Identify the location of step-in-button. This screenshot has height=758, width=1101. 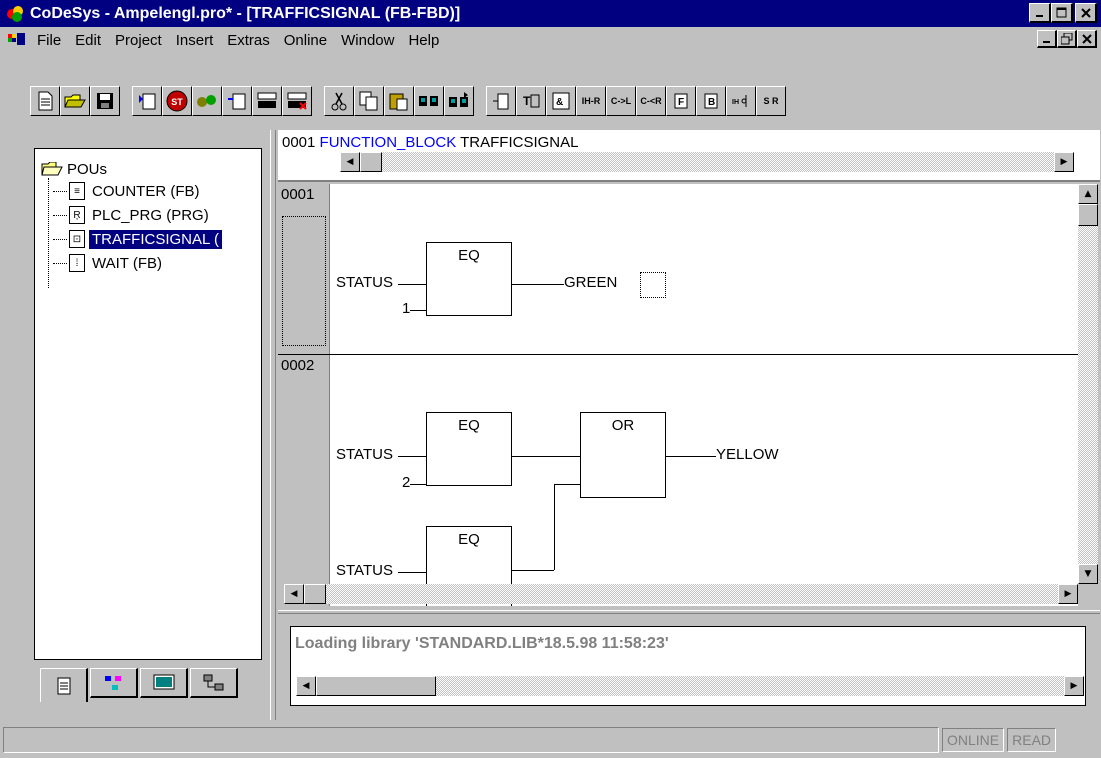
(297, 101).